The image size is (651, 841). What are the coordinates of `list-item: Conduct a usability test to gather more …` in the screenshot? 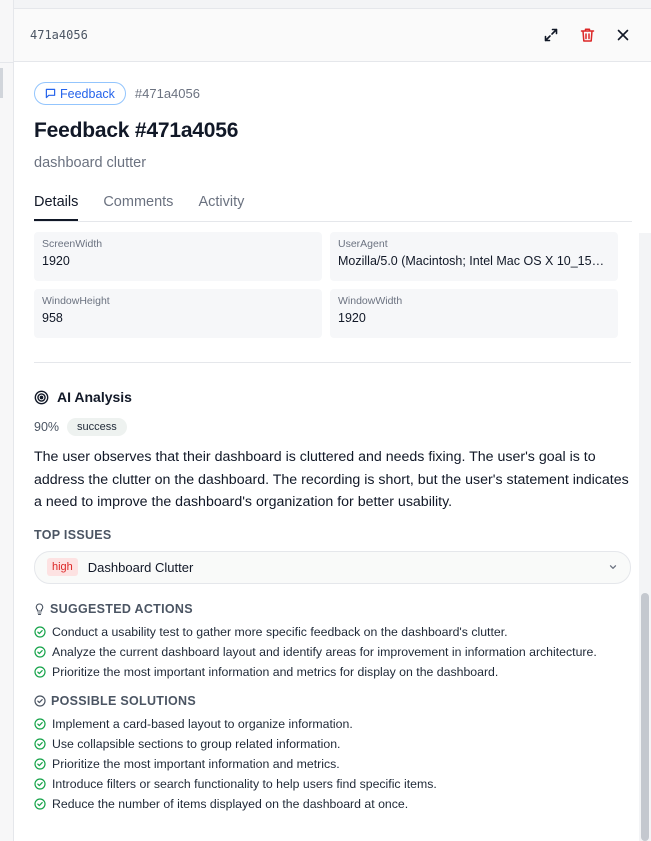 It's located at (332, 632).